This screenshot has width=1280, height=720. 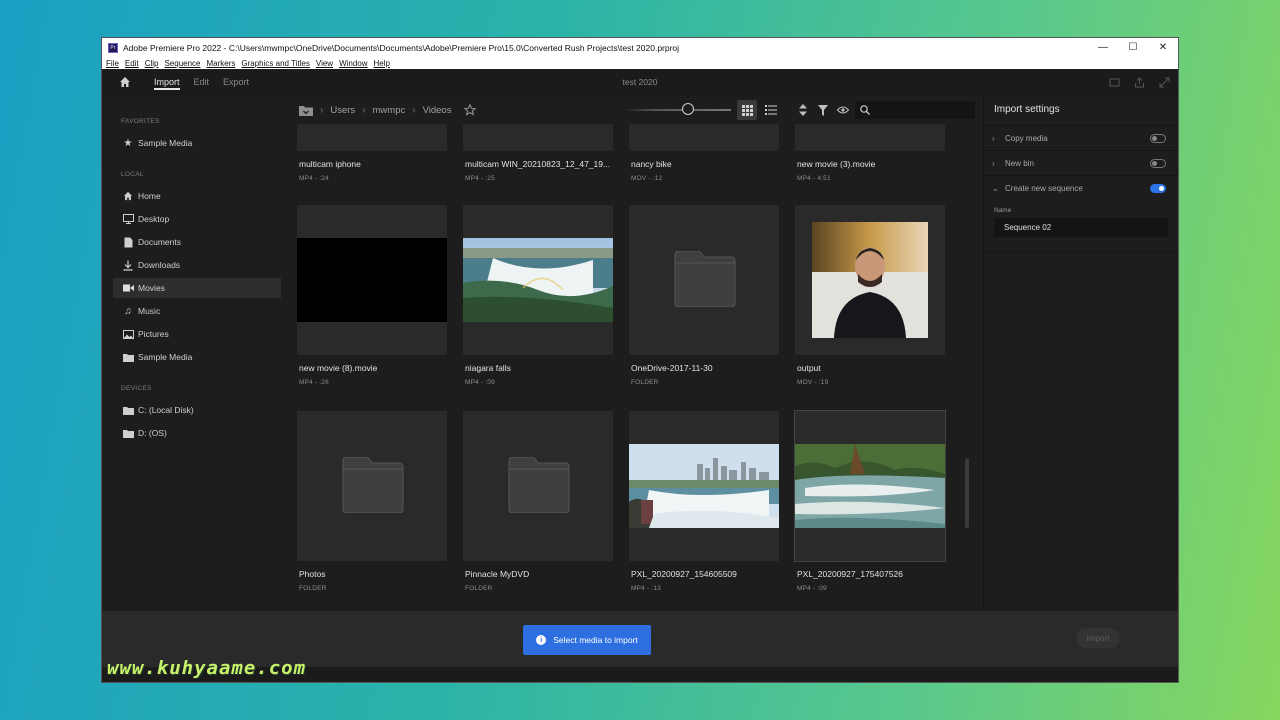 What do you see at coordinates (373, 485) in the screenshot?
I see `folder-icon` at bounding box center [373, 485].